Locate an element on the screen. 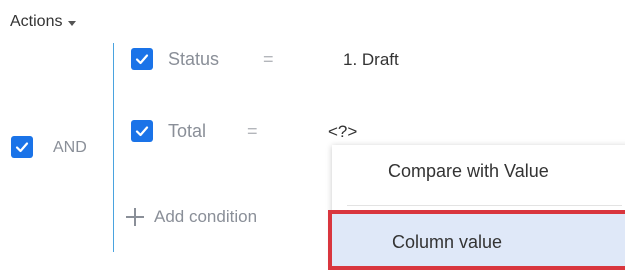  condition-value: 1. Draft is located at coordinates (371, 60).